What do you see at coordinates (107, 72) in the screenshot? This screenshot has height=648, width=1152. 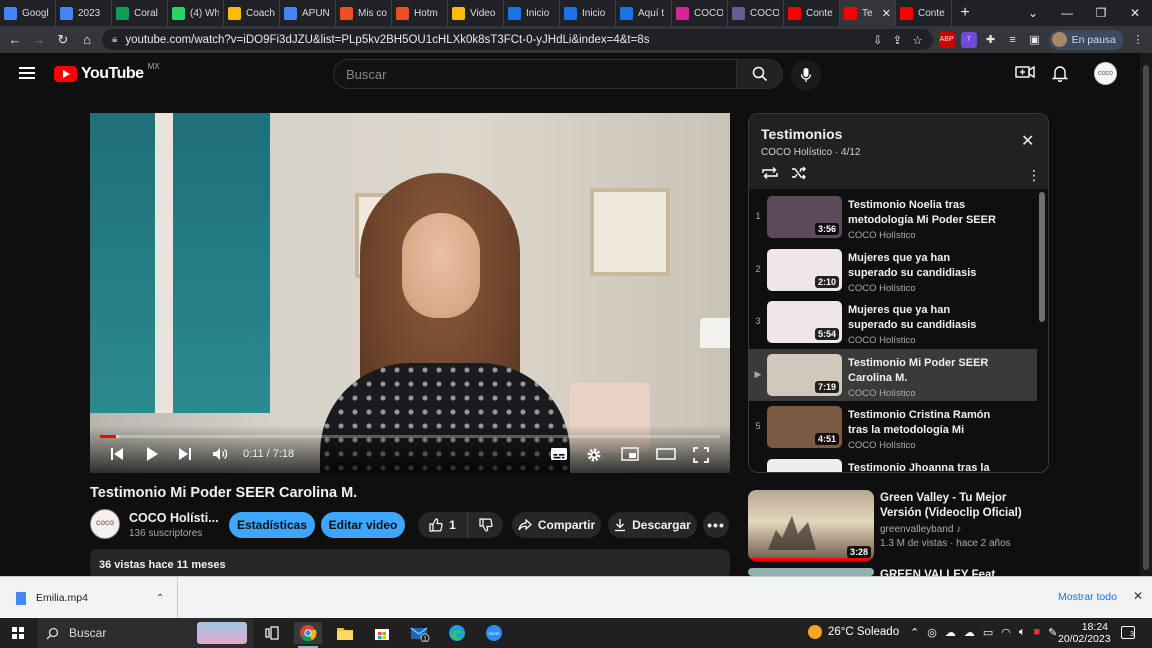 I see `youtube-logo: YouTube MX` at bounding box center [107, 72].